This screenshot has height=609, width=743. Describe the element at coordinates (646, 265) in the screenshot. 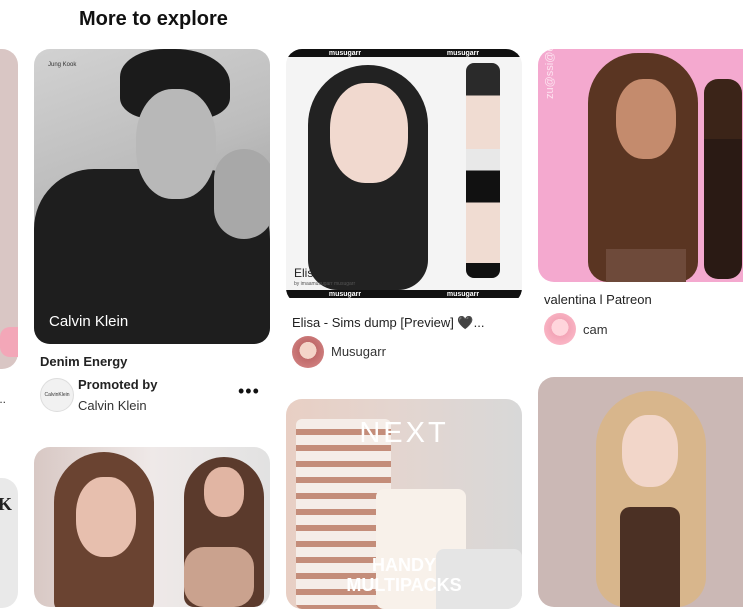

I see `pin-image-top` at that location.